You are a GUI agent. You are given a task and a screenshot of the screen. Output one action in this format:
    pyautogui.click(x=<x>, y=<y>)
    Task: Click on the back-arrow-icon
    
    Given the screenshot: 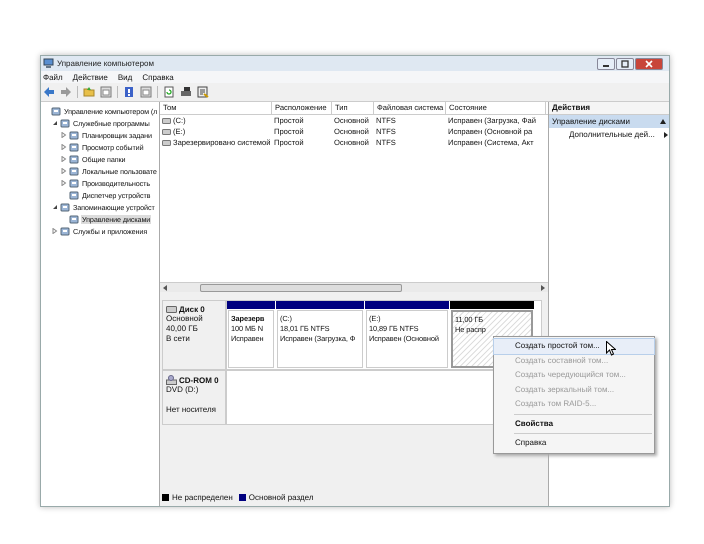 What is the action you would take?
    pyautogui.click(x=49, y=92)
    